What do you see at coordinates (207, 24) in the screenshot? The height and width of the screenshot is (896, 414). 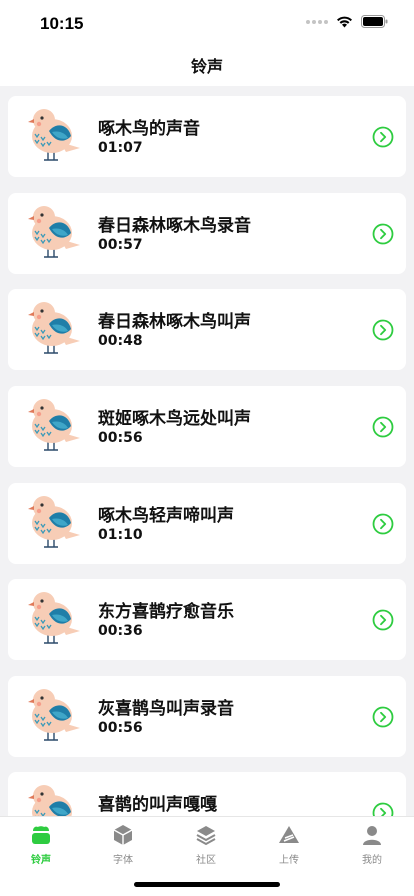 I see `status-bar: 10:15` at bounding box center [207, 24].